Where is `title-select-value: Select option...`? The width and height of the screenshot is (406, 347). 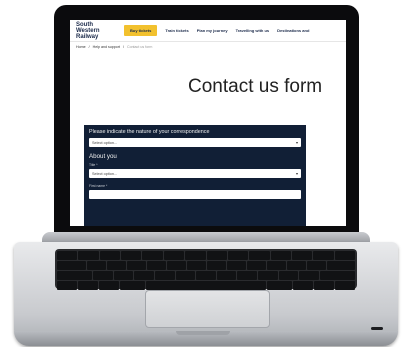
title-select-value: Select option... is located at coordinates (105, 173).